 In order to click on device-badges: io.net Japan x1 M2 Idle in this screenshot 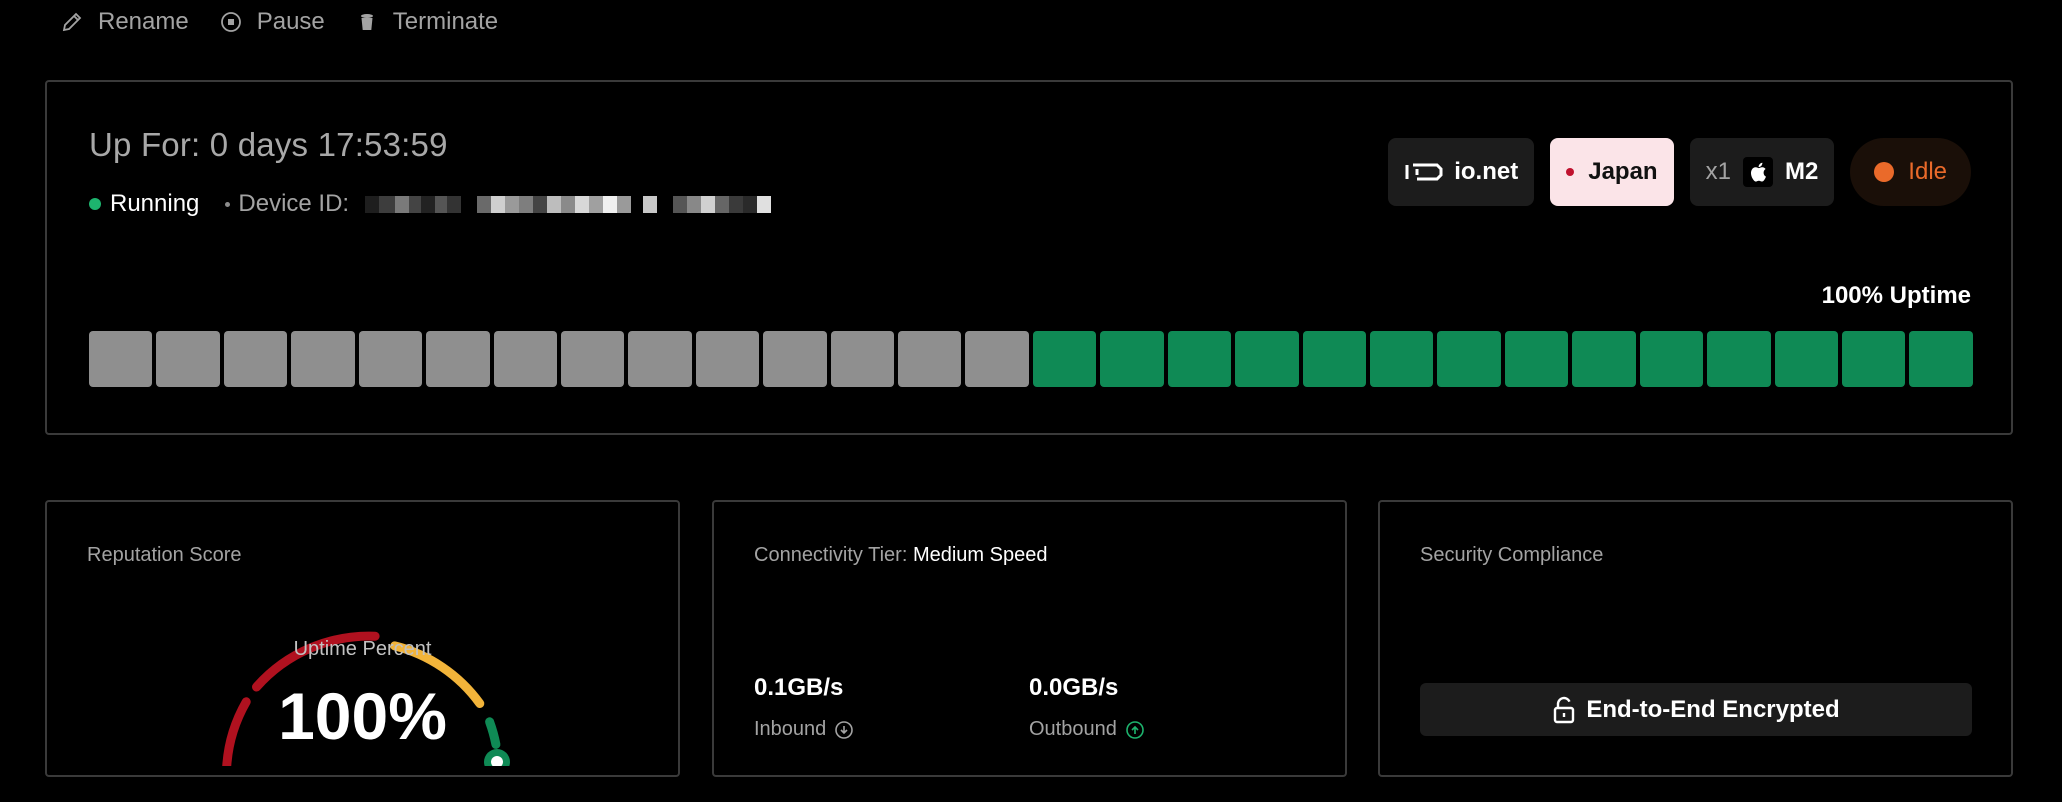, I will do `click(1679, 172)`.